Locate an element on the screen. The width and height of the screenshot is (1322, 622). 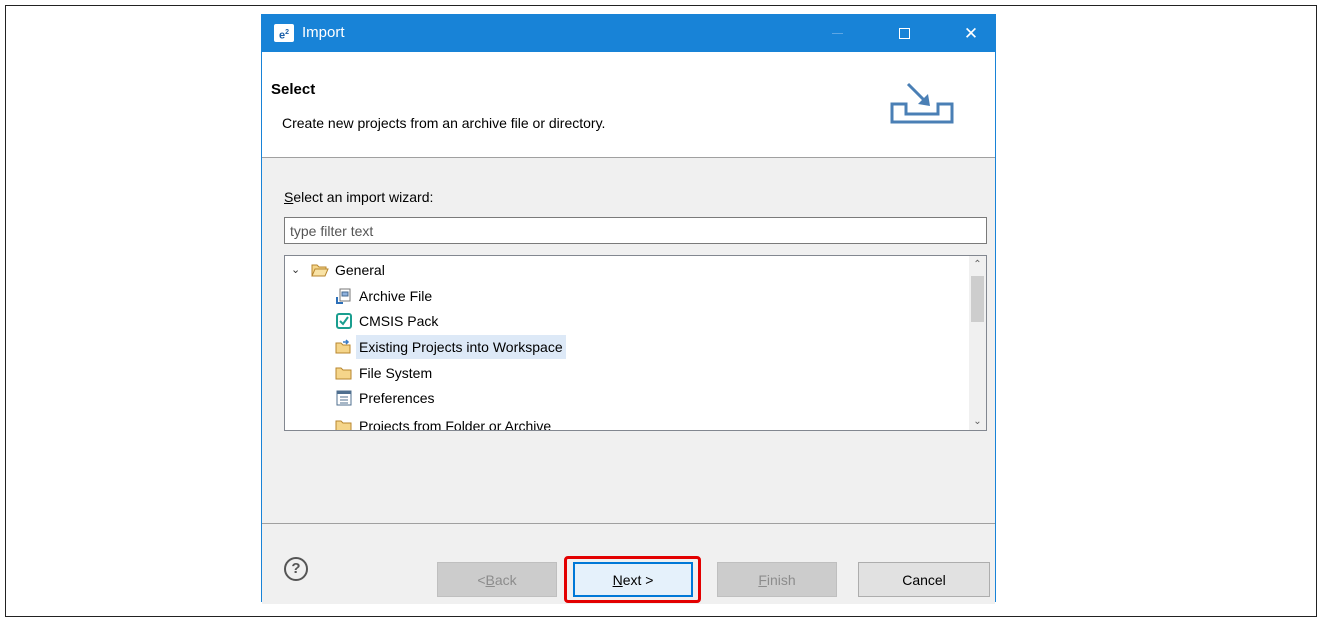
scroll-down-icon: ⌄ is located at coordinates (977, 421).